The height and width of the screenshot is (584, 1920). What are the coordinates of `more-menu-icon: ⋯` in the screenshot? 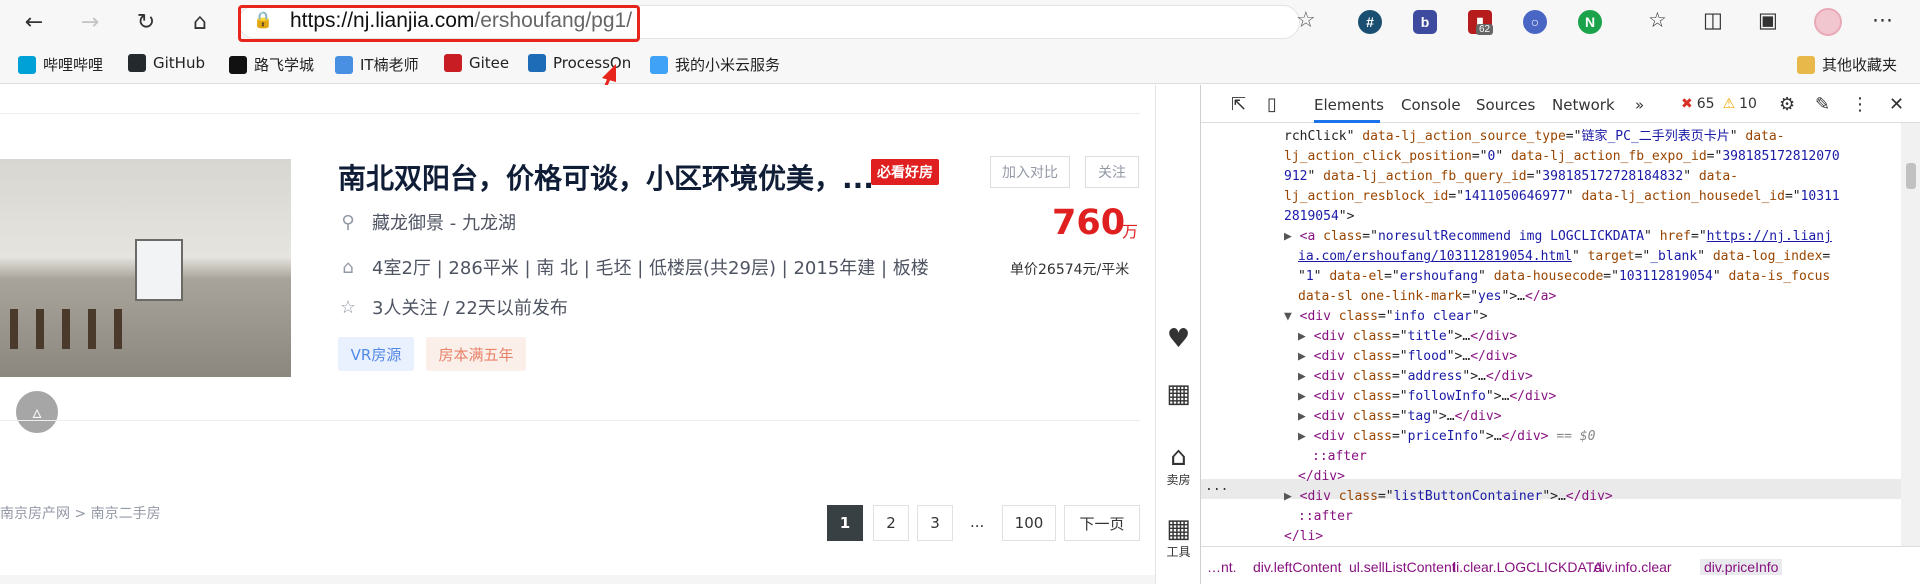 It's located at (1882, 20).